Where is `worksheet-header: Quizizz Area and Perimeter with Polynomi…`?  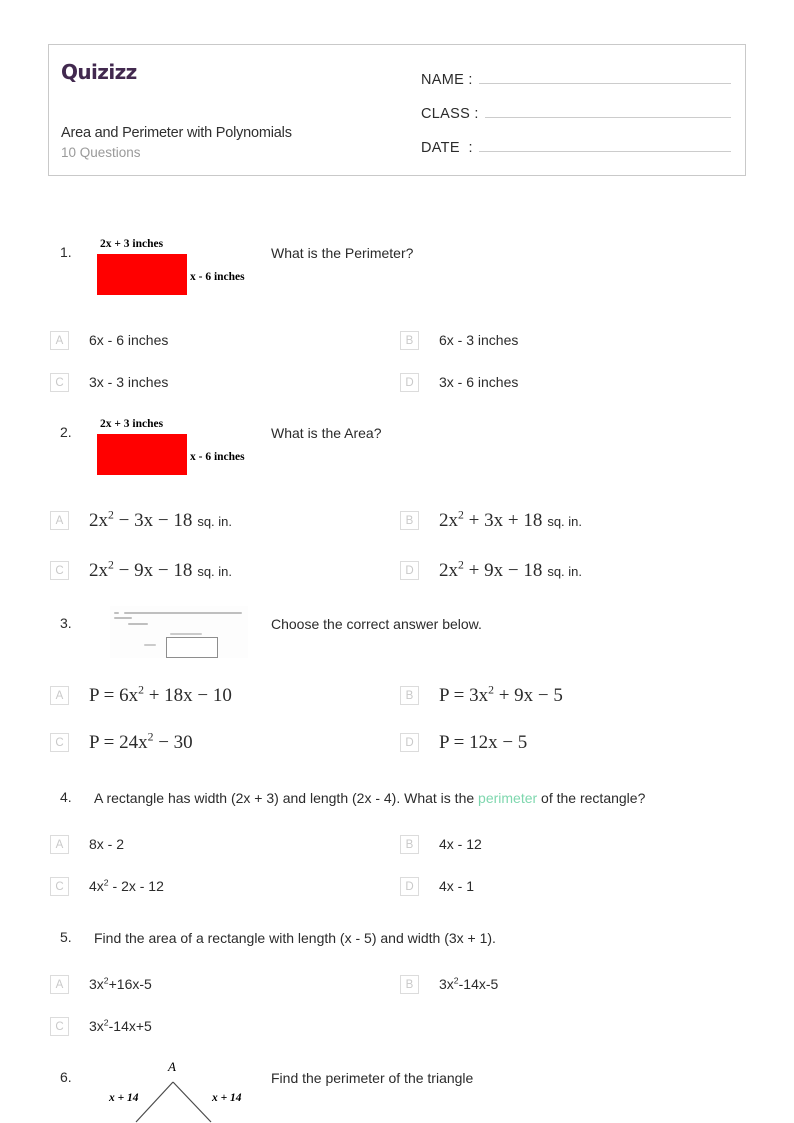 worksheet-header: Quizizz Area and Perimeter with Polynomi… is located at coordinates (397, 110).